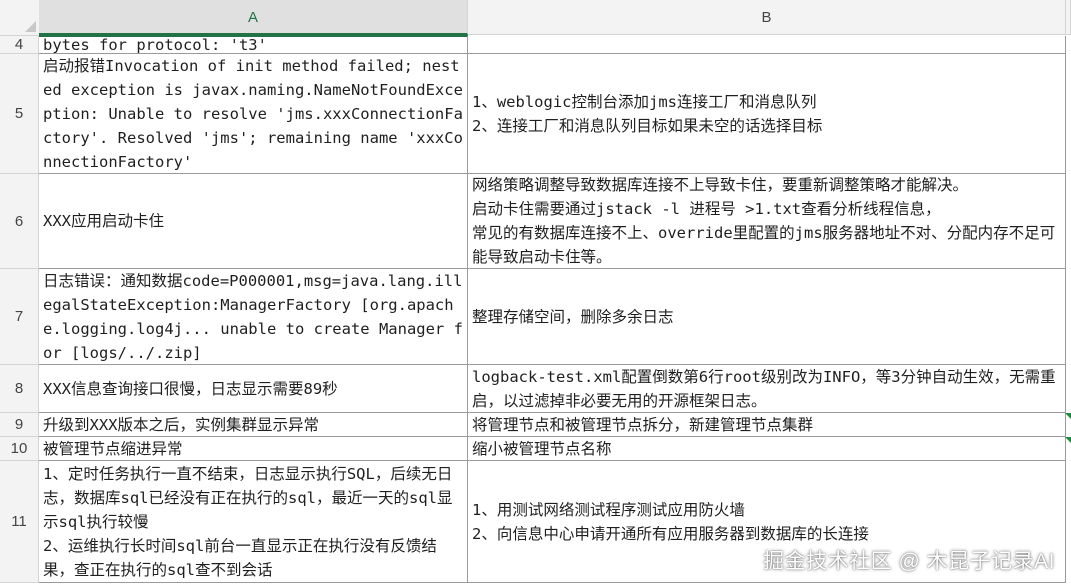 The height and width of the screenshot is (587, 1071). What do you see at coordinates (253, 221) in the screenshot?
I see `cell-a6: XXX应用启动卡住` at bounding box center [253, 221].